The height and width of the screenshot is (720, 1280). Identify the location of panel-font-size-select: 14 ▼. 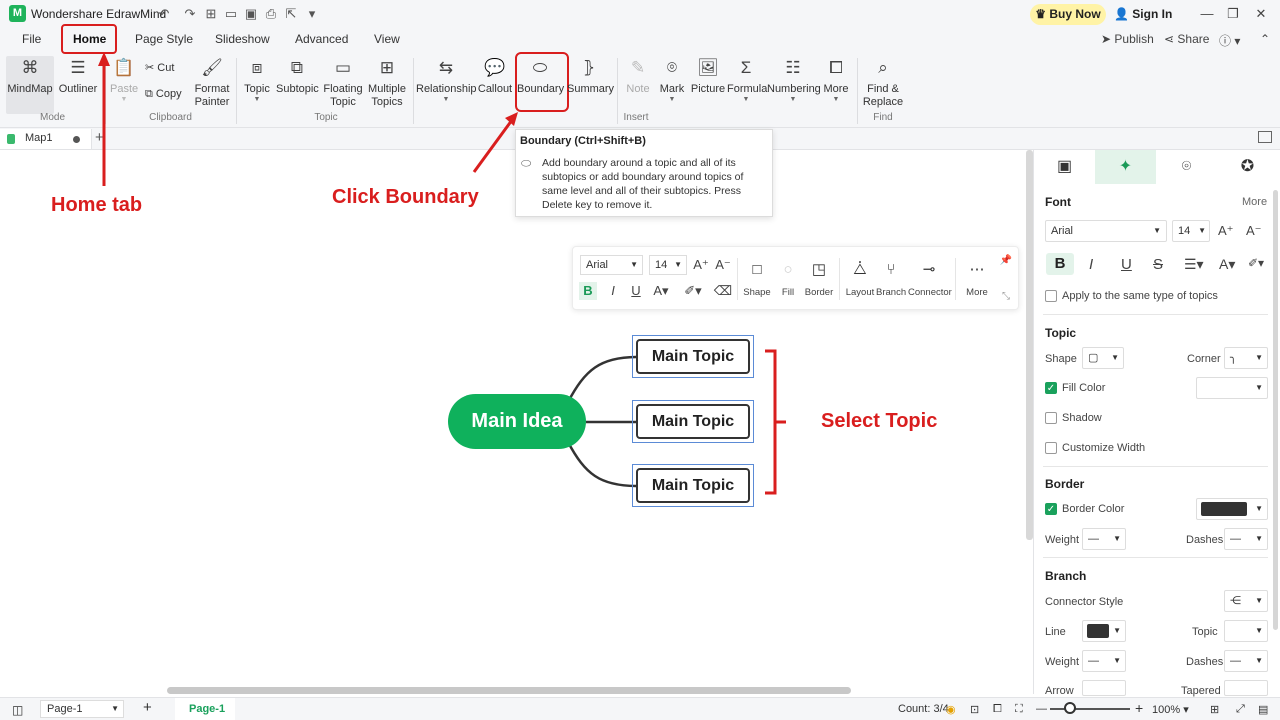
(1191, 231).